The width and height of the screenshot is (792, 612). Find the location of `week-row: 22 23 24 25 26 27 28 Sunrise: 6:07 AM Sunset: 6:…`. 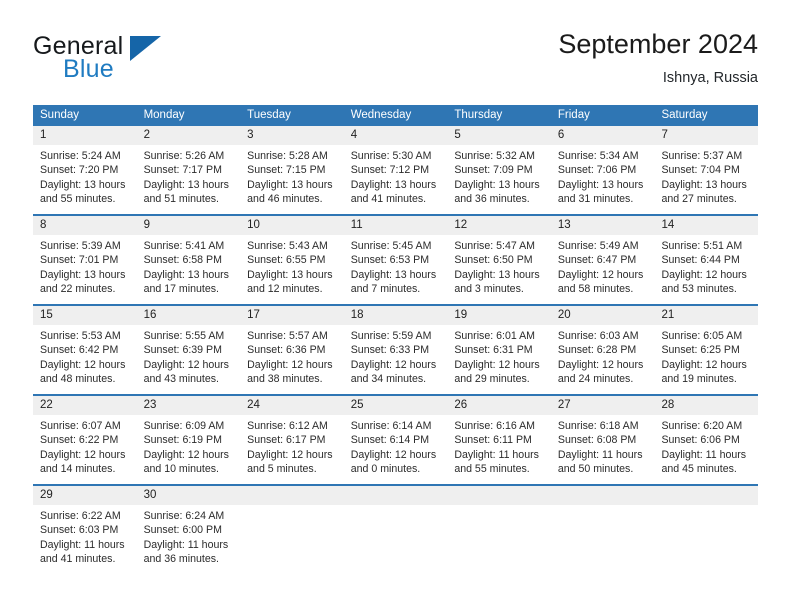

week-row: 22 23 24 25 26 27 28 Sunrise: 6:07 AM Sunset: 6:… is located at coordinates (395, 439).